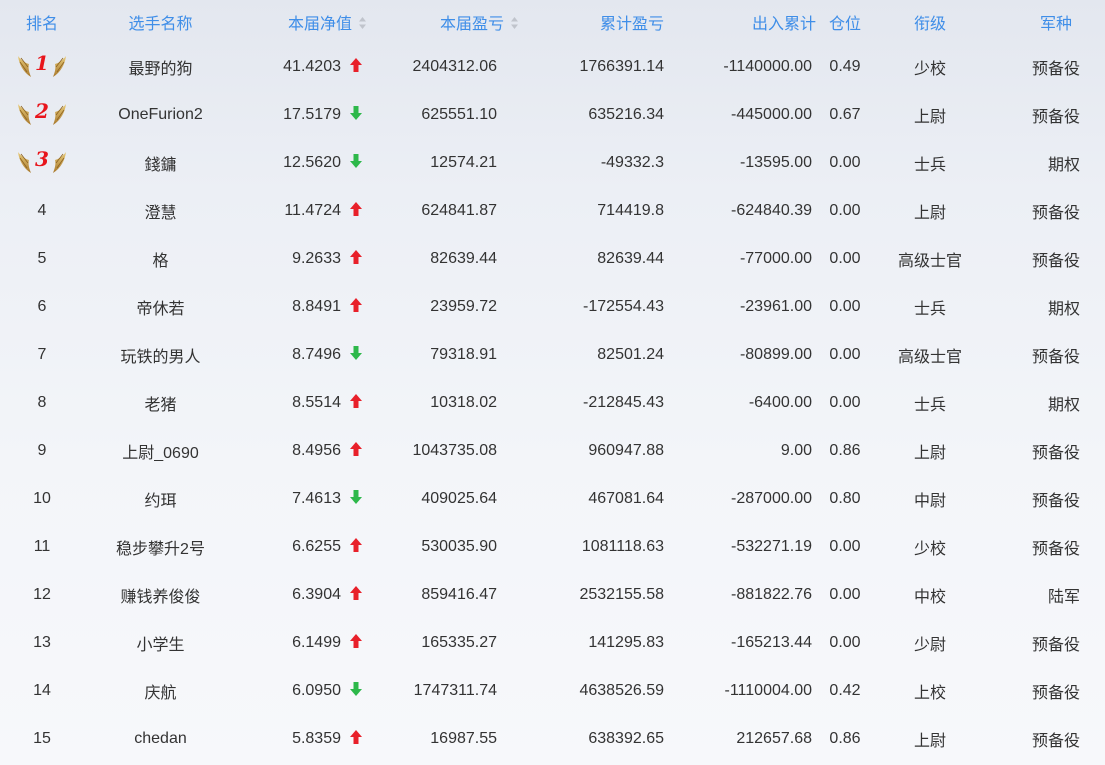 This screenshot has height=765, width=1105. What do you see at coordinates (160, 355) in the screenshot?
I see `player-name: 玩铁的男人` at bounding box center [160, 355].